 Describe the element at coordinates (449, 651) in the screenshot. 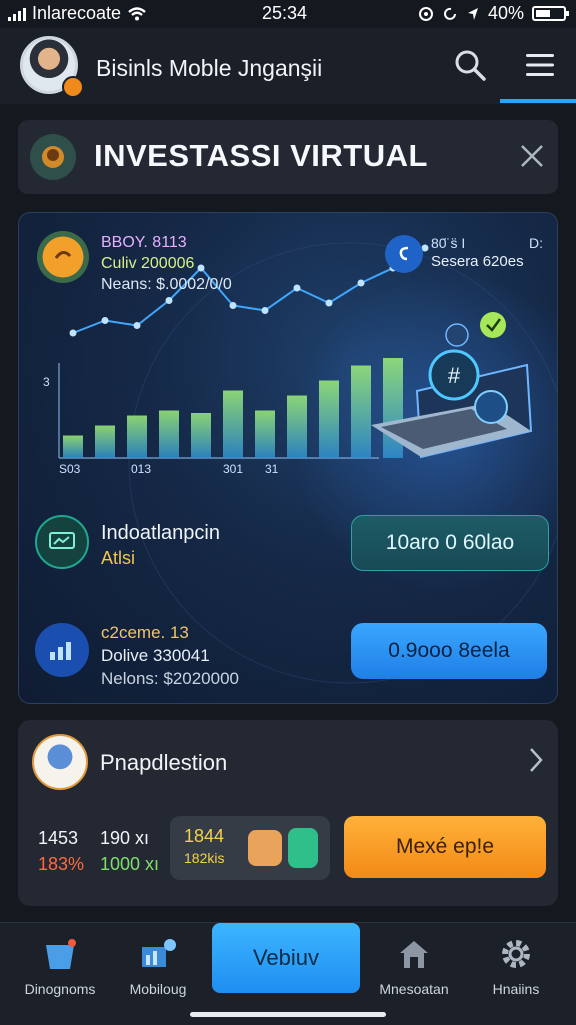

I see `row2-action-button: 0.9ooo 8eela` at that location.